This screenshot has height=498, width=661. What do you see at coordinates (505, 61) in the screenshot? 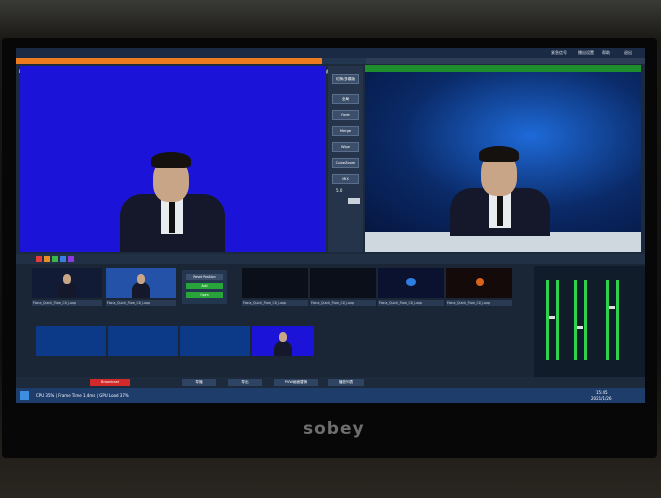
I see `program-header` at bounding box center [505, 61].